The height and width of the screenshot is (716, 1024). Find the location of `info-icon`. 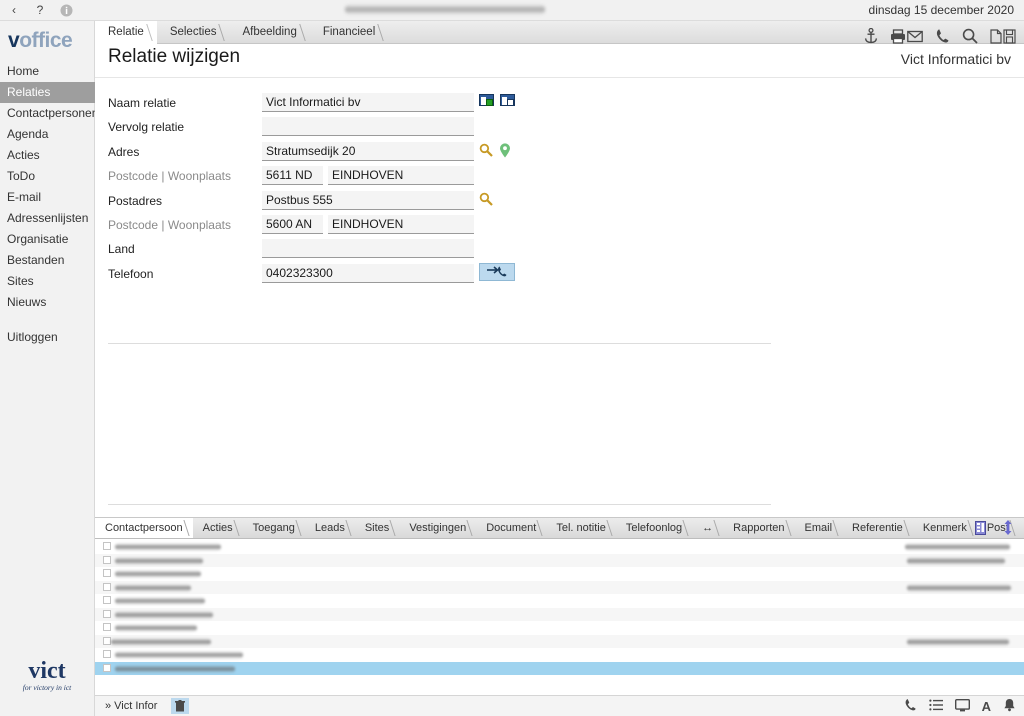

info-icon is located at coordinates (66, 10).